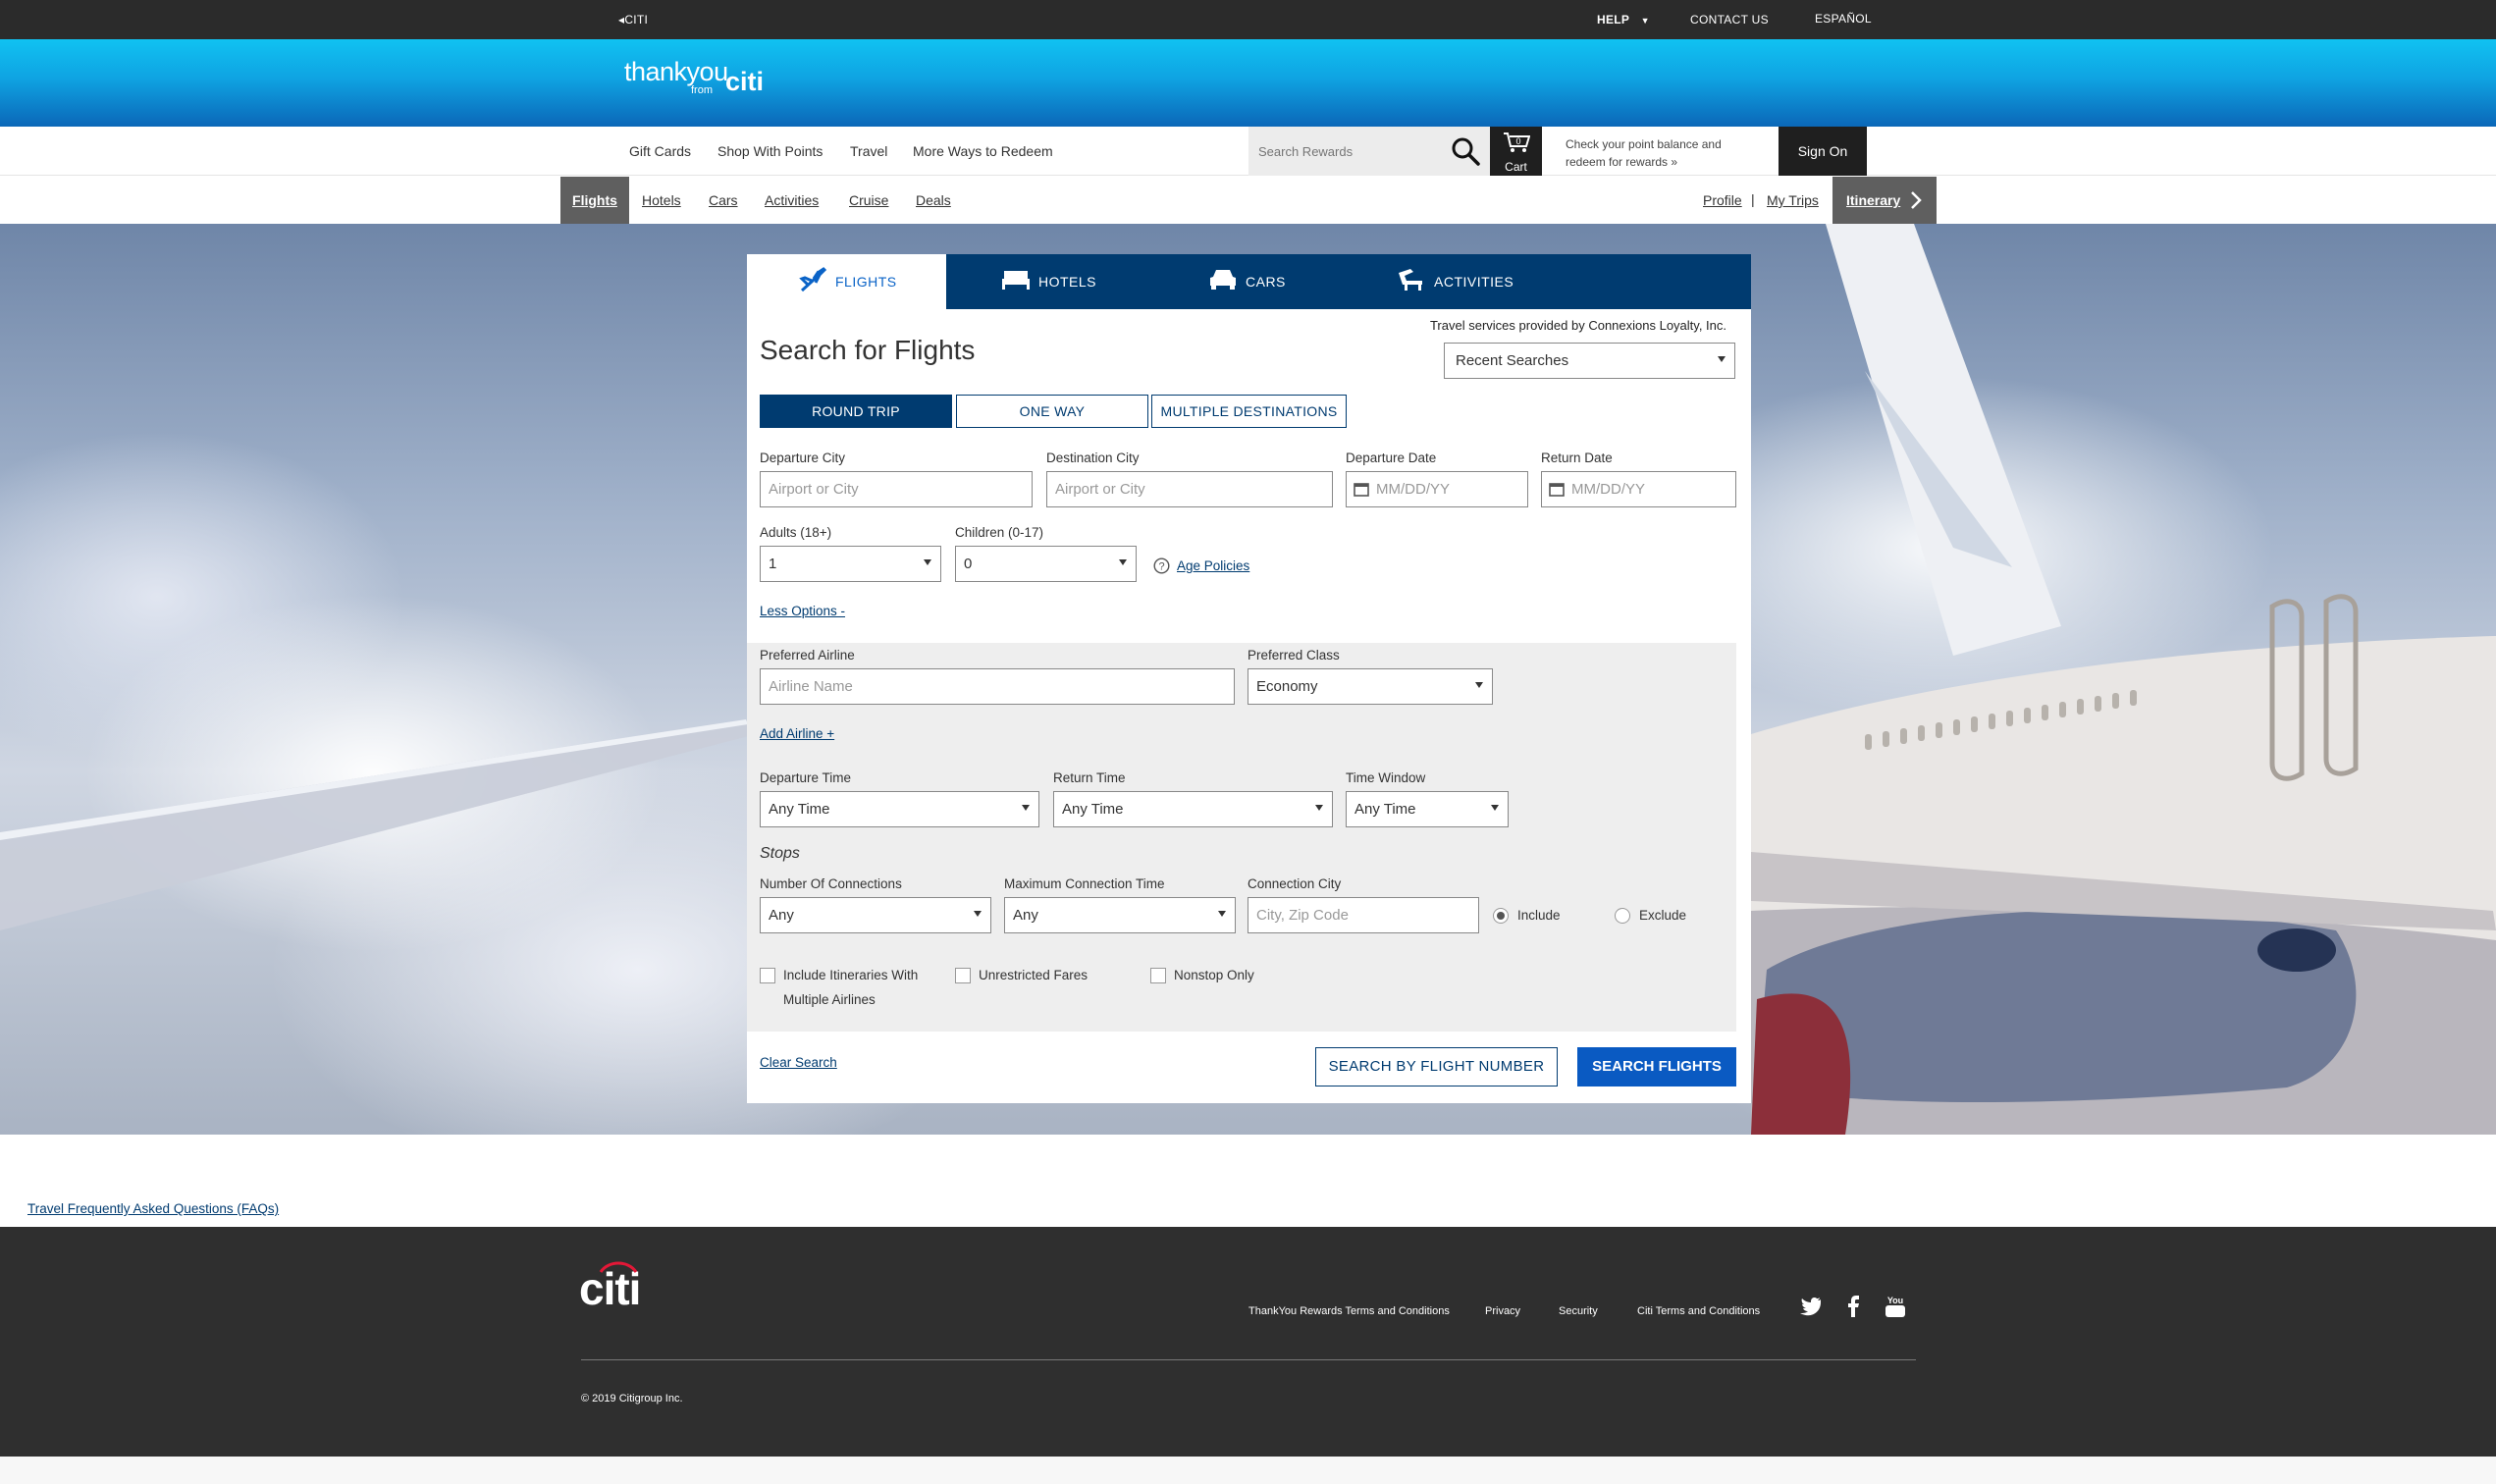  Describe the element at coordinates (632, 1398) in the screenshot. I see `copyright: © 2019 Citigroup Inc.` at that location.